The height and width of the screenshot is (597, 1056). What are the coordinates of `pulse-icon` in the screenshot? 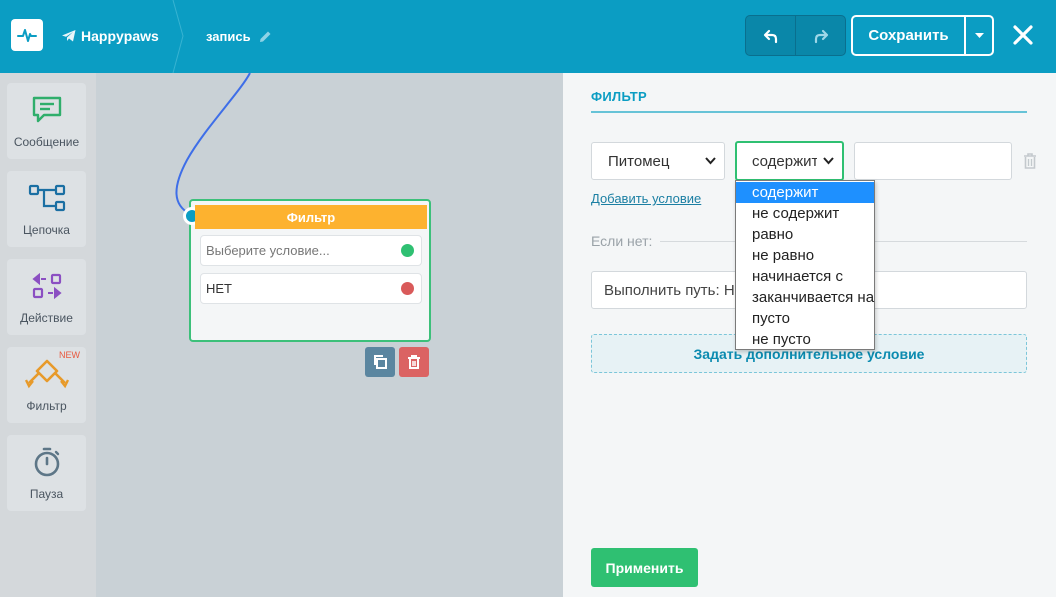 It's located at (27, 35).